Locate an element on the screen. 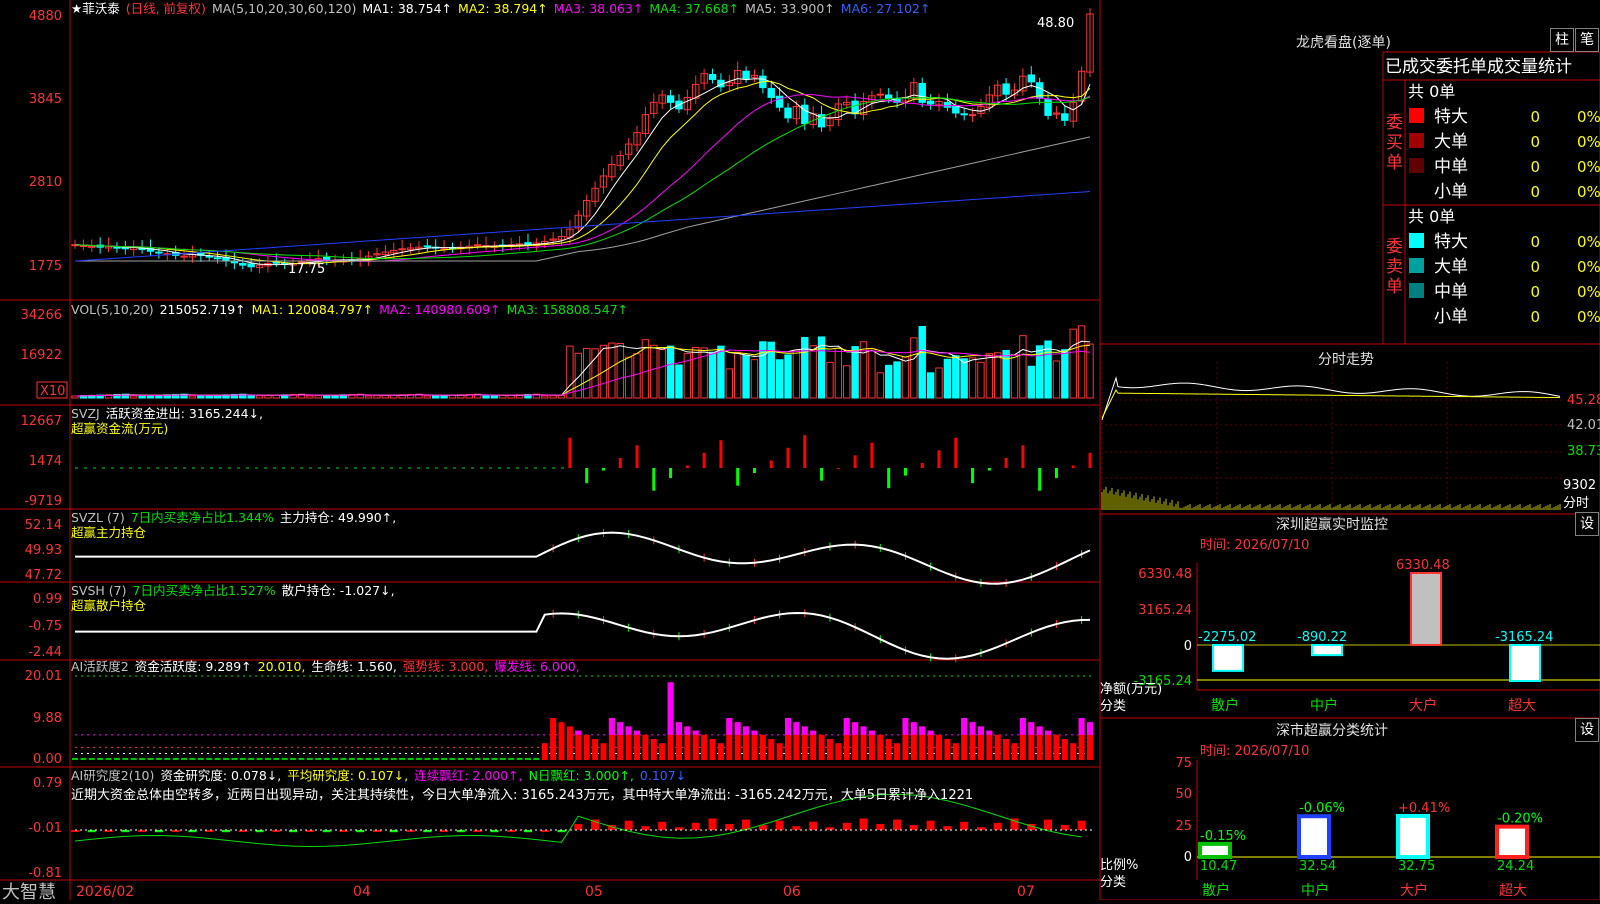 The height and width of the screenshot is (904, 1600). svzl-axis-label: 52.14 is located at coordinates (43, 525).